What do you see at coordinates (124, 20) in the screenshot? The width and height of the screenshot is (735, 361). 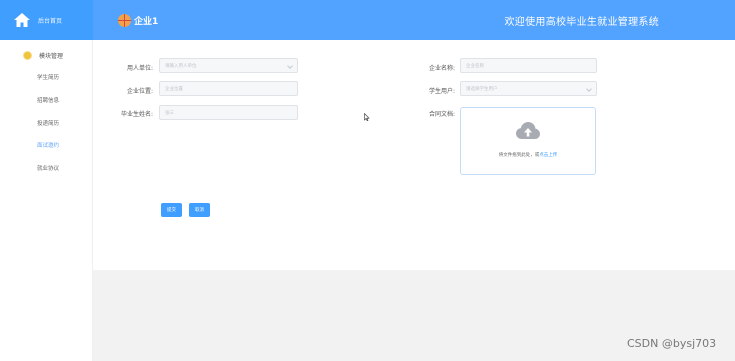 I see `company-avatar-icon` at bounding box center [124, 20].